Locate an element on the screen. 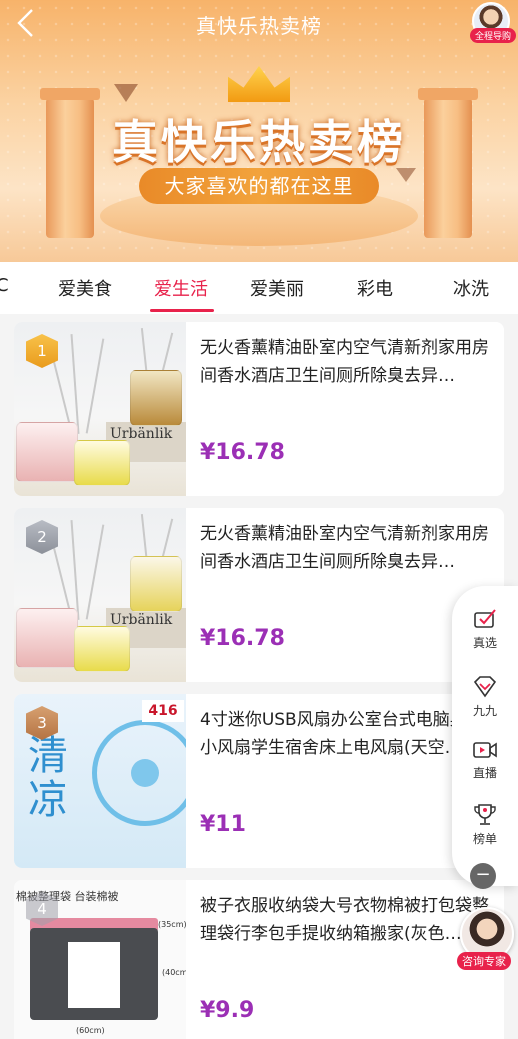 Image resolution: width=518 pixels, height=1039 pixels. category-tabs: C 爱美食 爱生活 爱美丽 彩电 冰洗 is located at coordinates (259, 288).